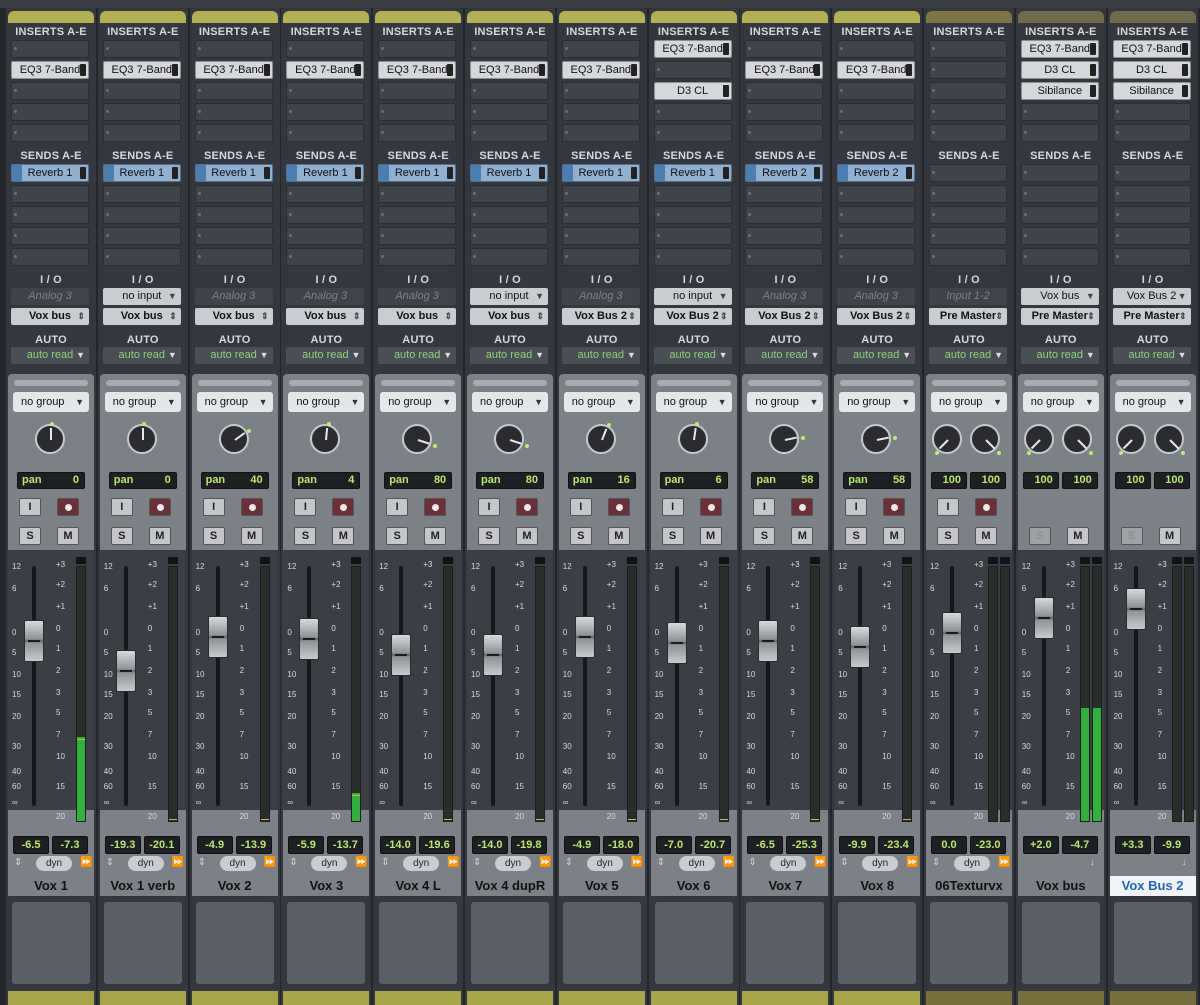 This screenshot has height=1005, width=1200. What do you see at coordinates (509, 296) in the screenshot?
I see `input-selector: no input ▼` at bounding box center [509, 296].